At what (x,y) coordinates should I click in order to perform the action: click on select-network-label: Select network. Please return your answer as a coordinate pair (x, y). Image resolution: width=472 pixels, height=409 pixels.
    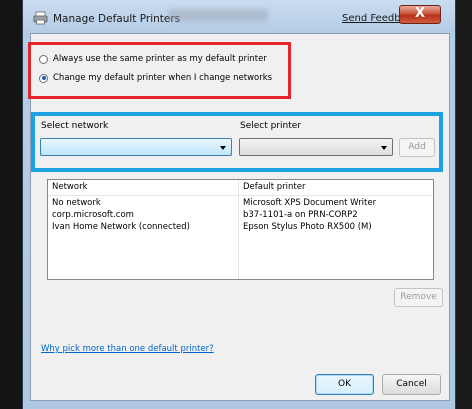
    Looking at the image, I should click on (75, 126).